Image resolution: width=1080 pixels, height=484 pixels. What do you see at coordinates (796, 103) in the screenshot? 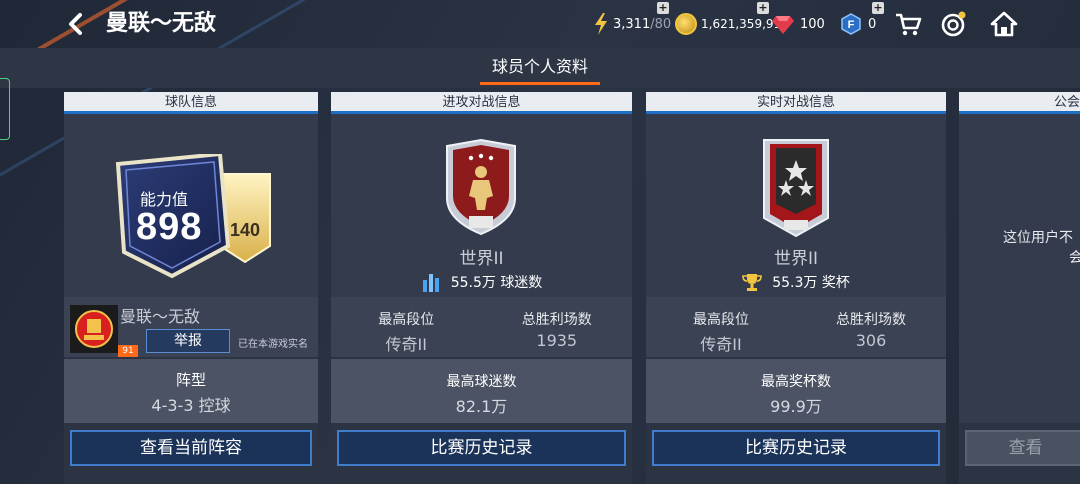
I see `realtime-match-heading: 实时对战信息` at bounding box center [796, 103].